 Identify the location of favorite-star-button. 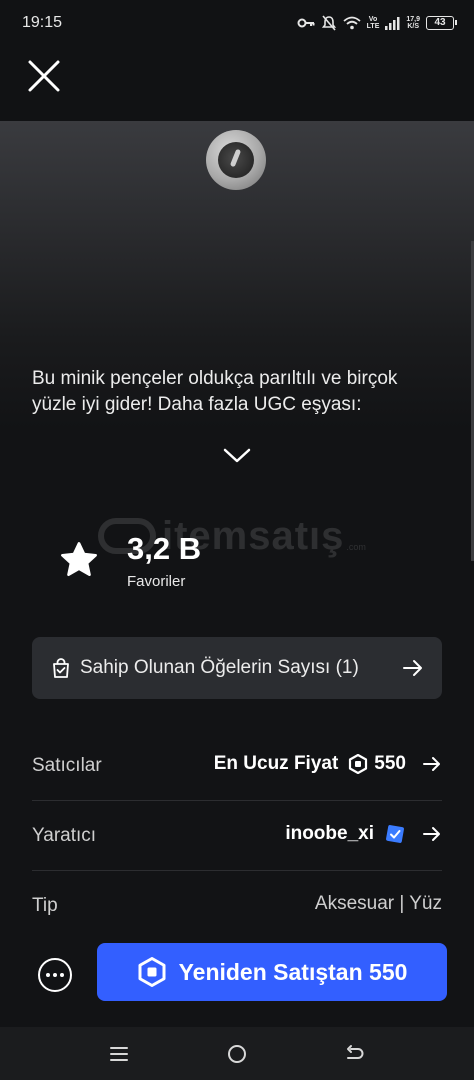
(79, 560).